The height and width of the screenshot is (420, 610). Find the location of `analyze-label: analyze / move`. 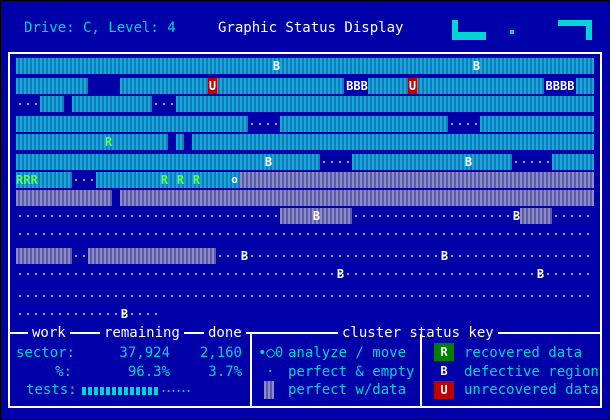

analyze-label: analyze / move is located at coordinates (347, 353).